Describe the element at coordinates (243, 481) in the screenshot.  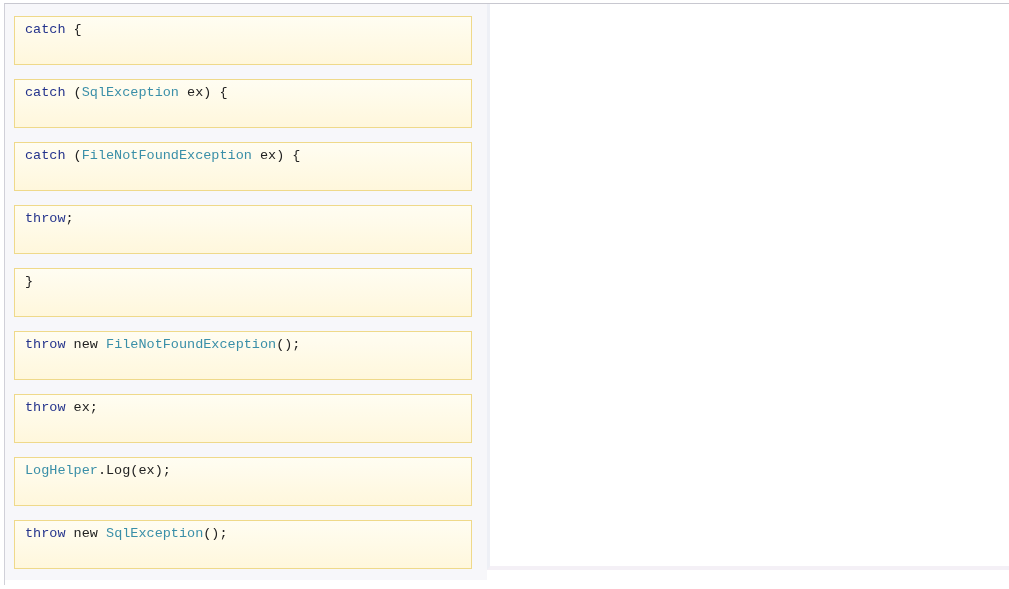
I see `code-tile: LogHelper.Log(ex);` at that location.